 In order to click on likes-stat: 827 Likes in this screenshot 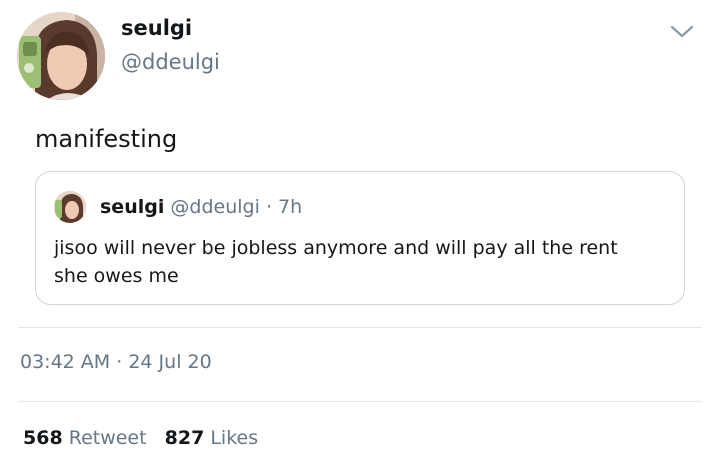, I will do `click(212, 438)`.